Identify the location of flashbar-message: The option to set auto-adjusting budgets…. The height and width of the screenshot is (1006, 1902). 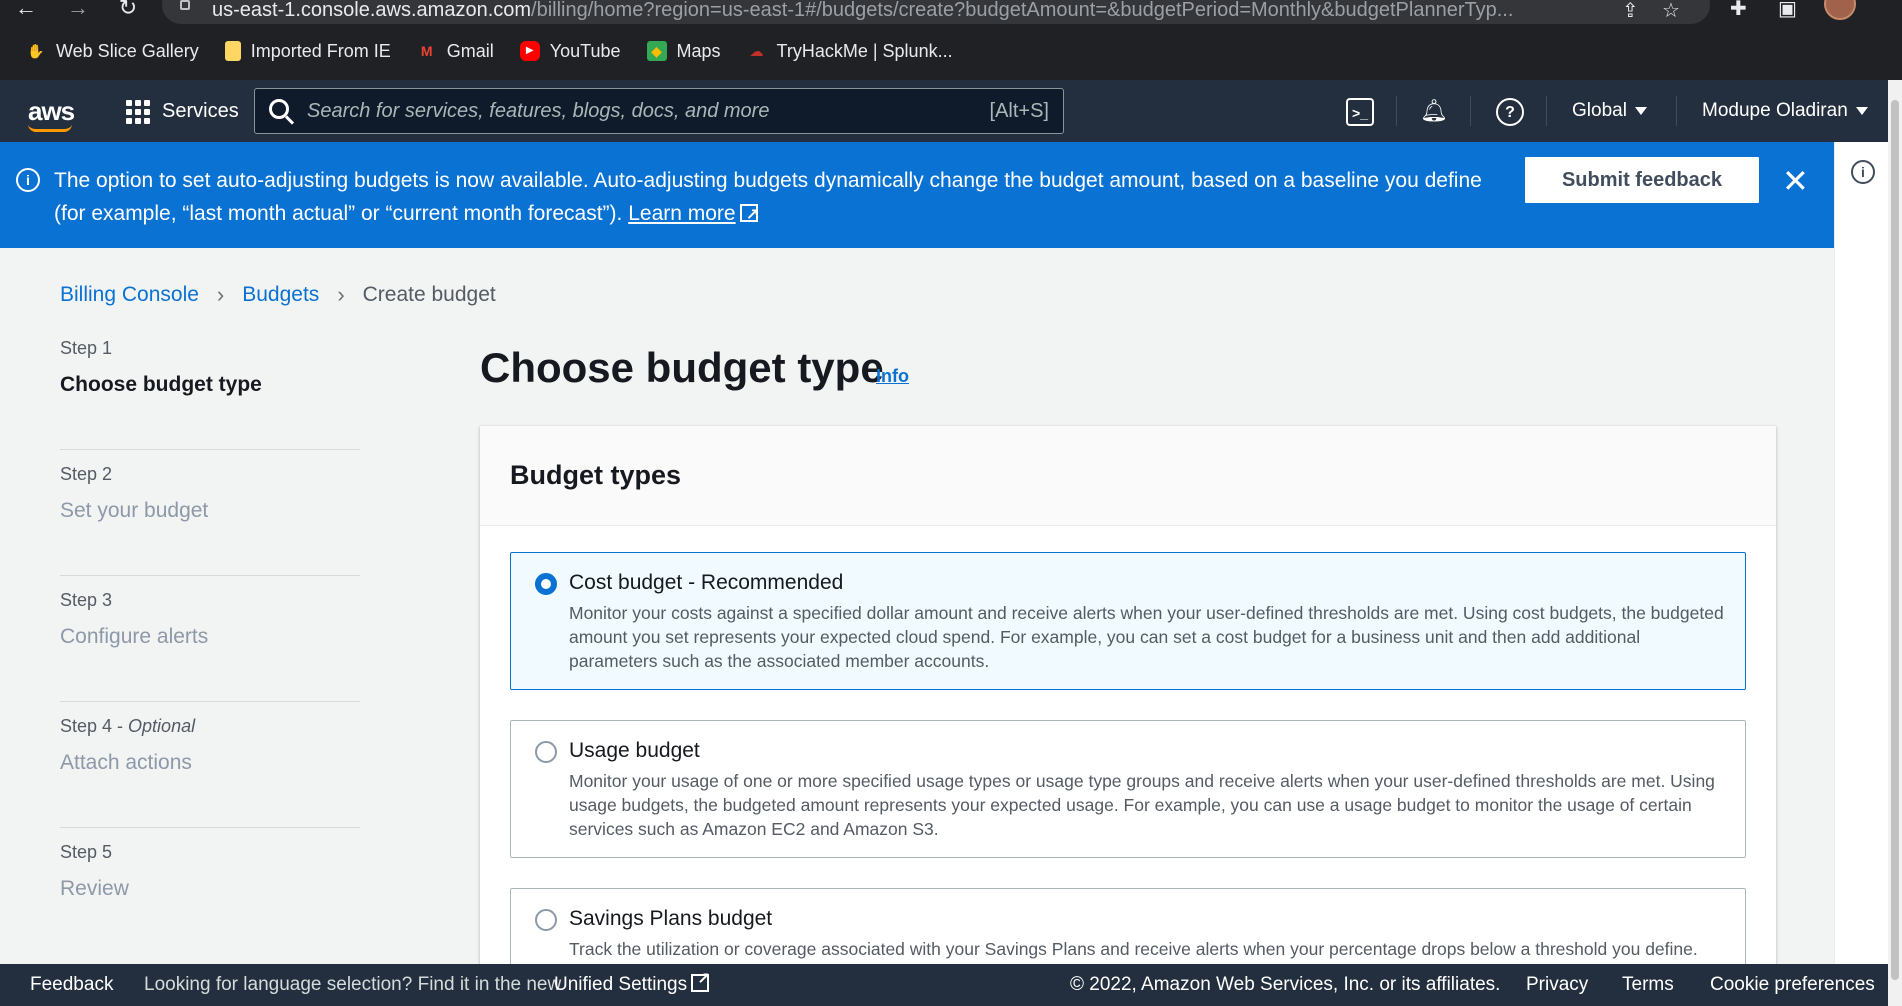
(774, 198).